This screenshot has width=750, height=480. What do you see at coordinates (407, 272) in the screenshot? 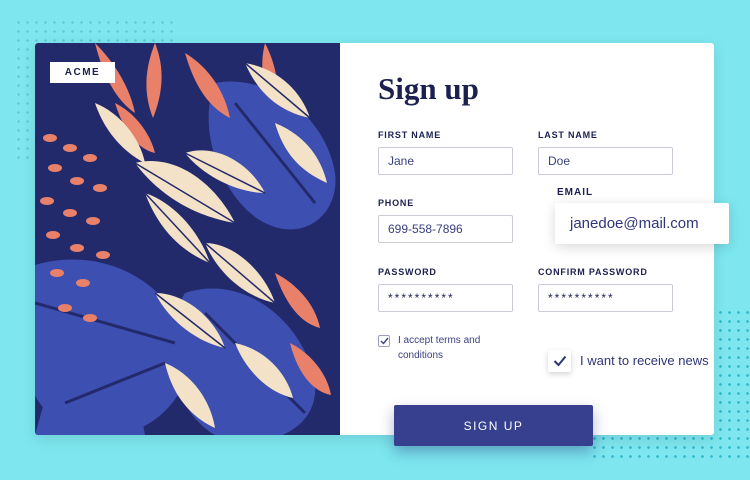
I see `password-label: PASSWORD` at bounding box center [407, 272].